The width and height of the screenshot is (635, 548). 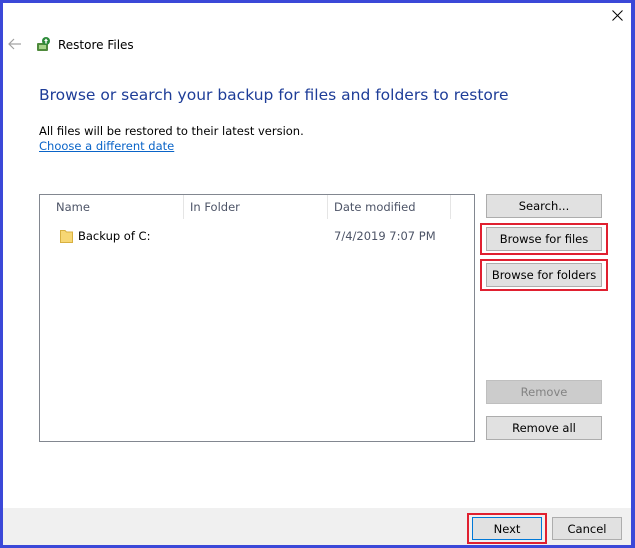 I want to click on footer-bar: Next Cancel, so click(x=317, y=526).